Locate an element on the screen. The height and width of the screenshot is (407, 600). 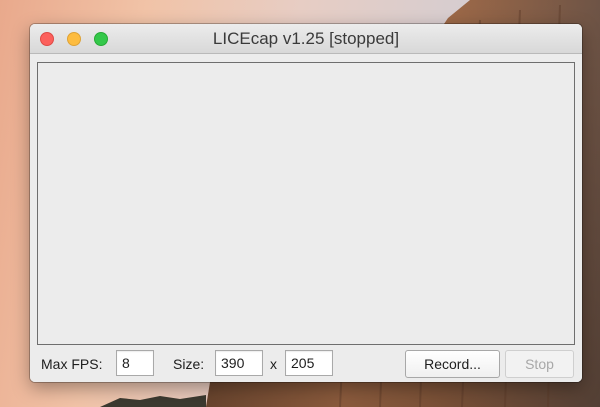
control-bar: Max FPS: Size: x Record... Stop is located at coordinates (306, 364).